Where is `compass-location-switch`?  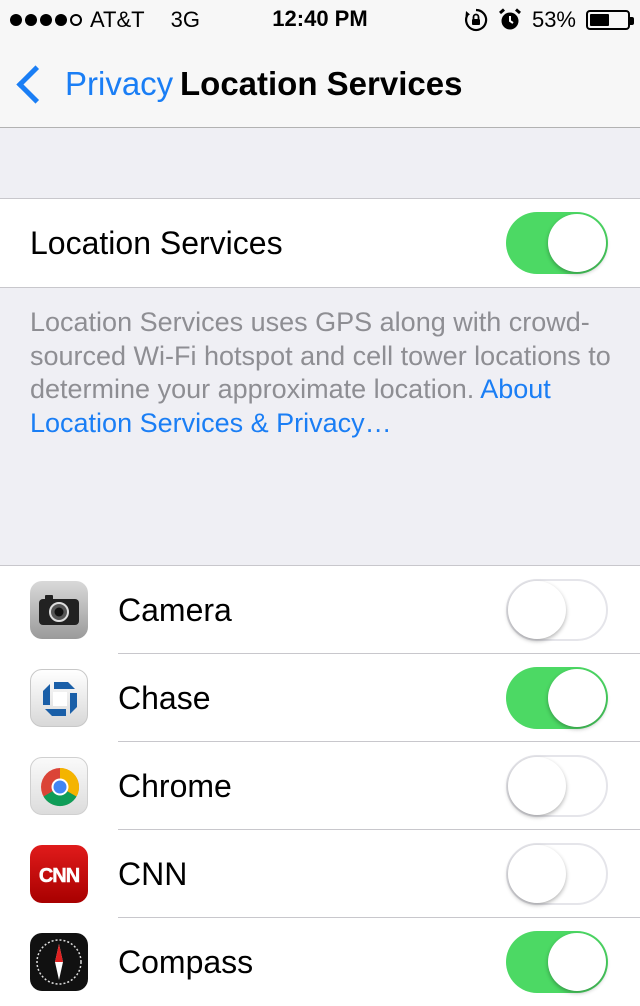 compass-location-switch is located at coordinates (557, 962).